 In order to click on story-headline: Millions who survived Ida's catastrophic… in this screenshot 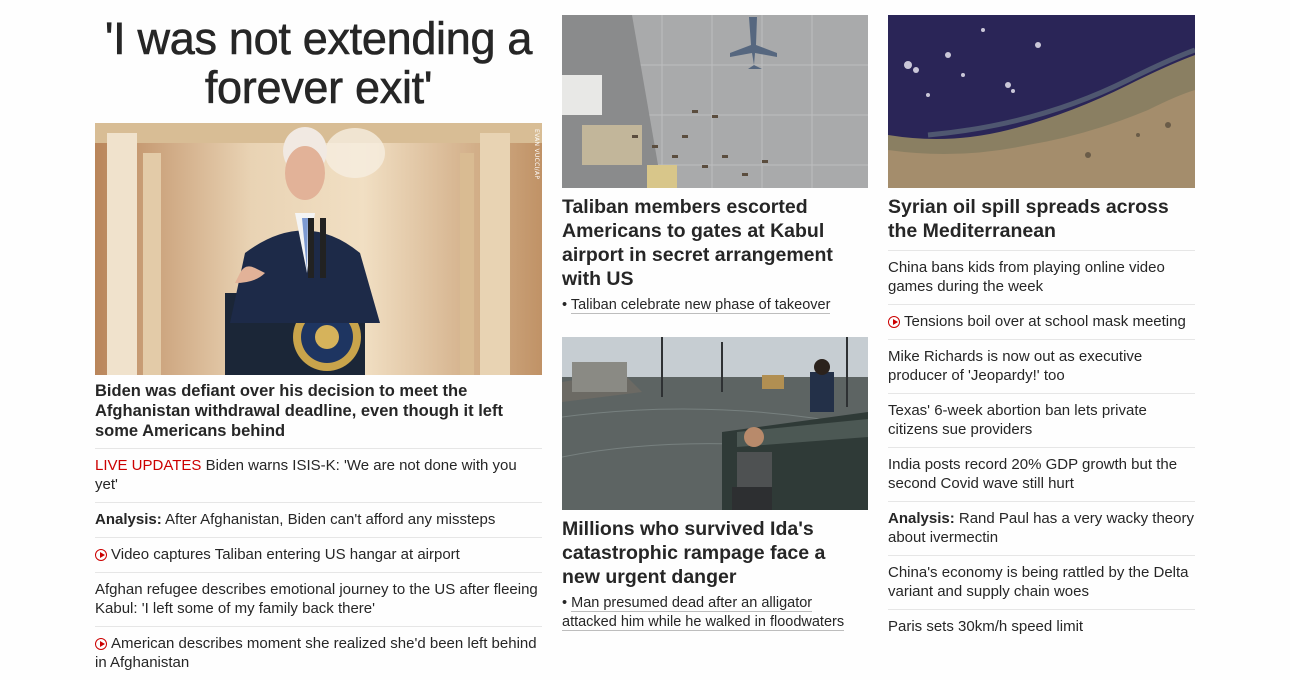, I will do `click(712, 553)`.